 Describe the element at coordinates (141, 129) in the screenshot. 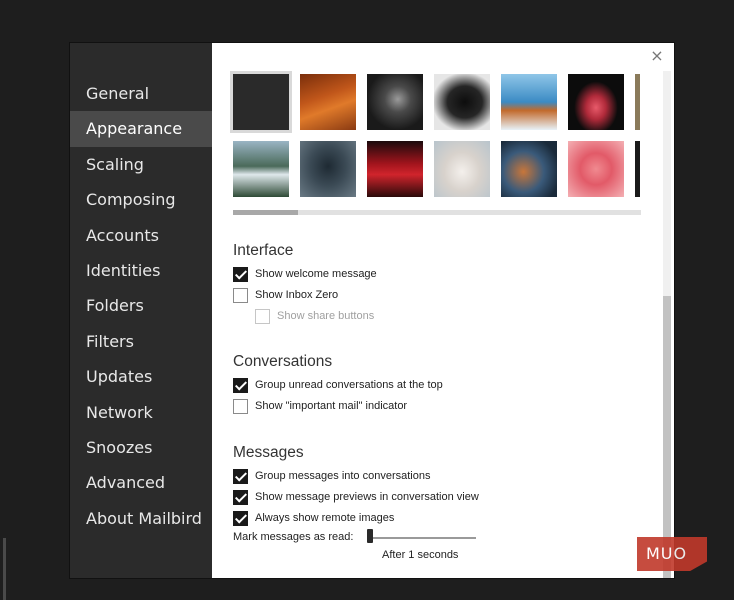

I see `sidebar-item-appearance: Appearance` at that location.